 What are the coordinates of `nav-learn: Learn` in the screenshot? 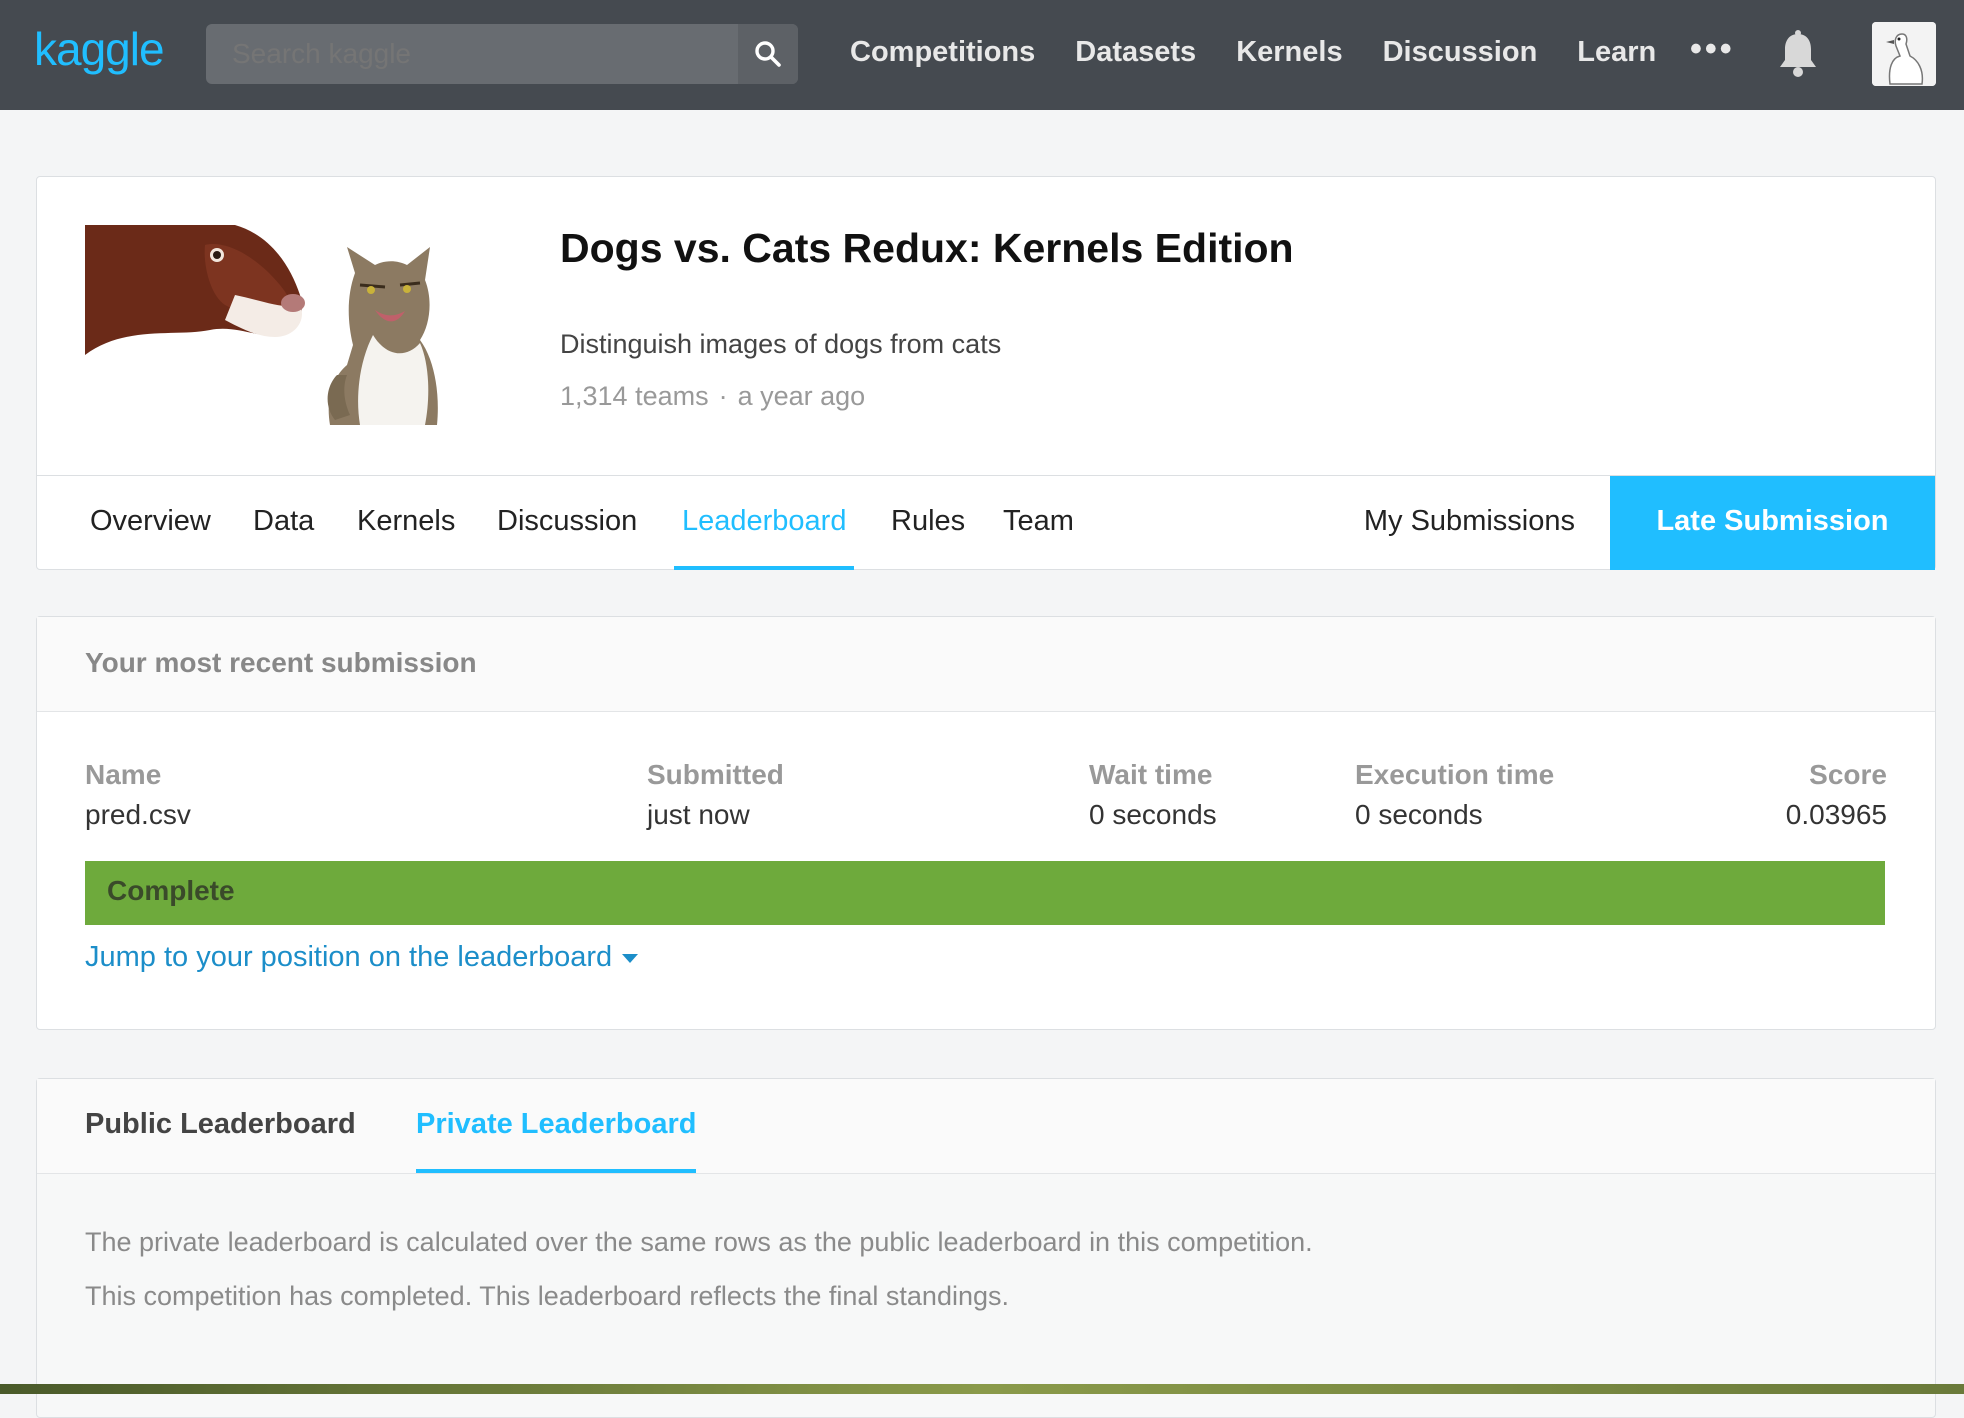 It's located at (1616, 55).